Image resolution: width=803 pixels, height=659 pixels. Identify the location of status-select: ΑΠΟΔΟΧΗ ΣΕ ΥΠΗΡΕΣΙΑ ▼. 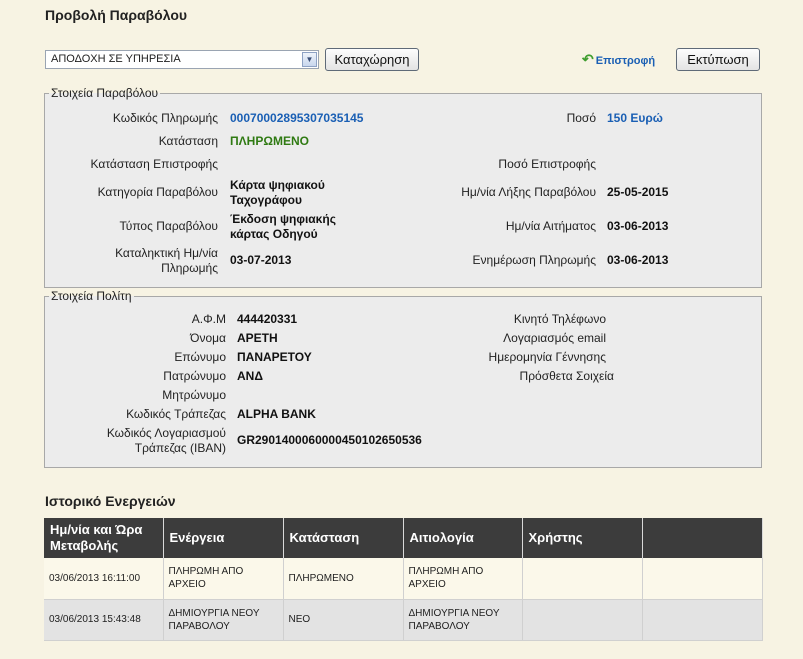
(182, 59).